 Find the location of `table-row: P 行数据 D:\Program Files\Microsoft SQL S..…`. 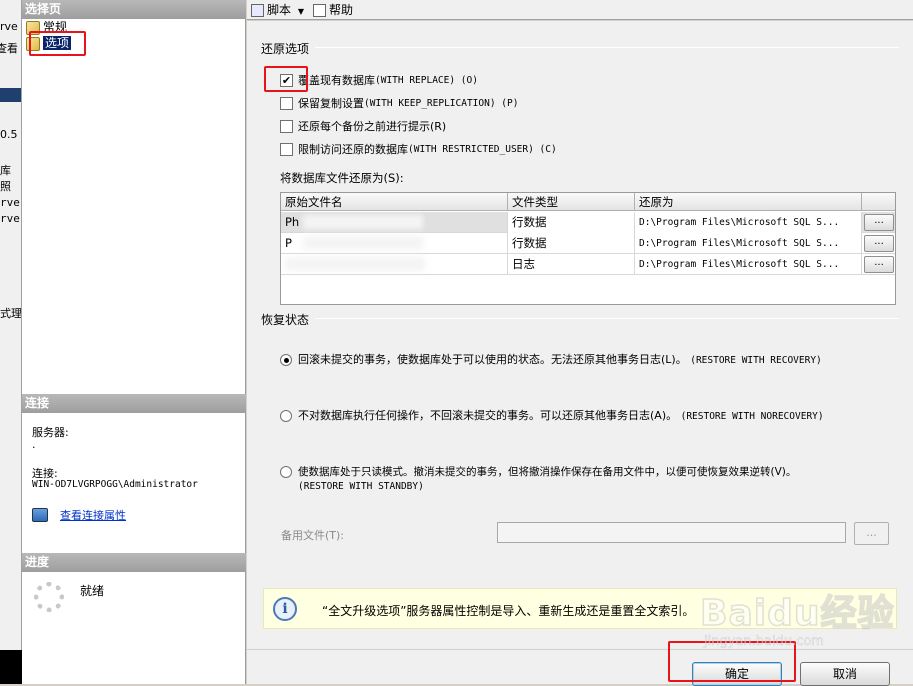

table-row: P 行数据 D:\Program Files\Microsoft SQL S..… is located at coordinates (588, 243).